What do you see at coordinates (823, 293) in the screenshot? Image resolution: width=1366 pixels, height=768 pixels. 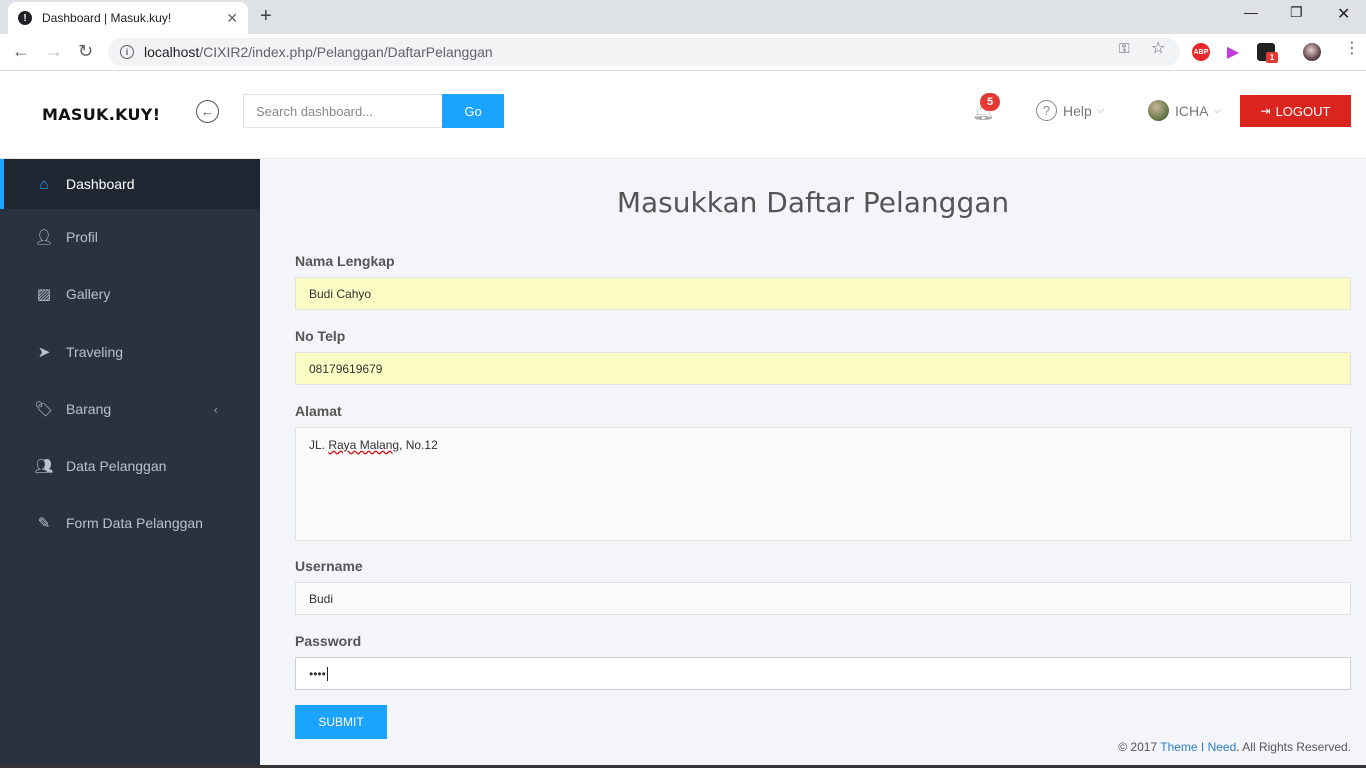 I see `nama-field: Budi Cahyo` at bounding box center [823, 293].